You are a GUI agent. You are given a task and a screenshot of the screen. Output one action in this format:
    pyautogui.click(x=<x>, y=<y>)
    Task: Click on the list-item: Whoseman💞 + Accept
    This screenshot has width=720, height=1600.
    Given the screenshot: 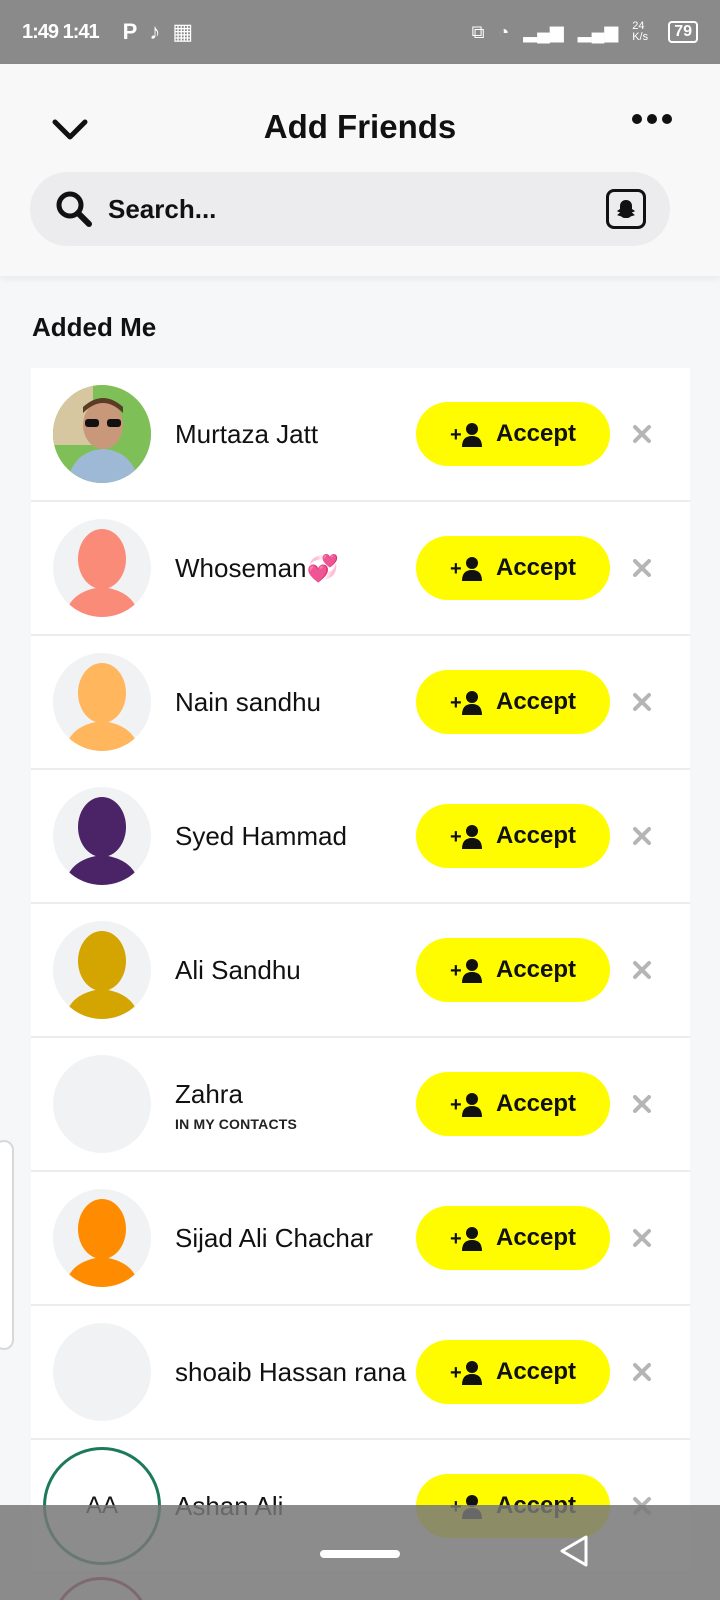 What is the action you would take?
    pyautogui.click(x=360, y=569)
    